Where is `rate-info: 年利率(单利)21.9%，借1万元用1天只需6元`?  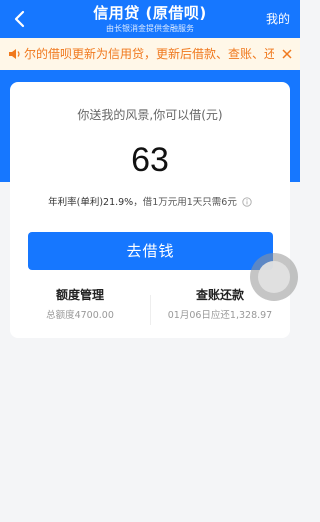 rate-info: 年利率(单利)21.9%，借1万元用1天只需6元 is located at coordinates (150, 203).